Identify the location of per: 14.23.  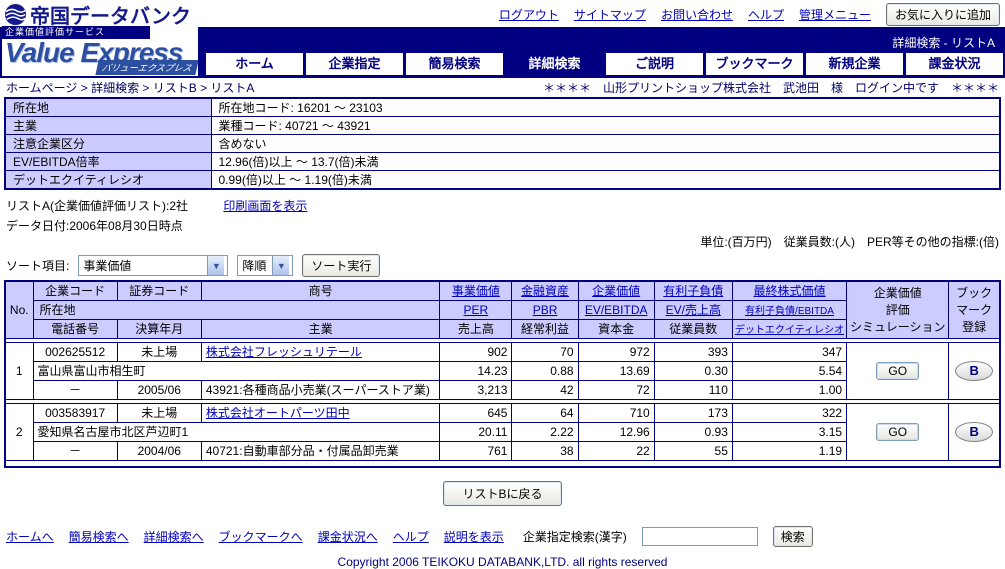
(476, 370).